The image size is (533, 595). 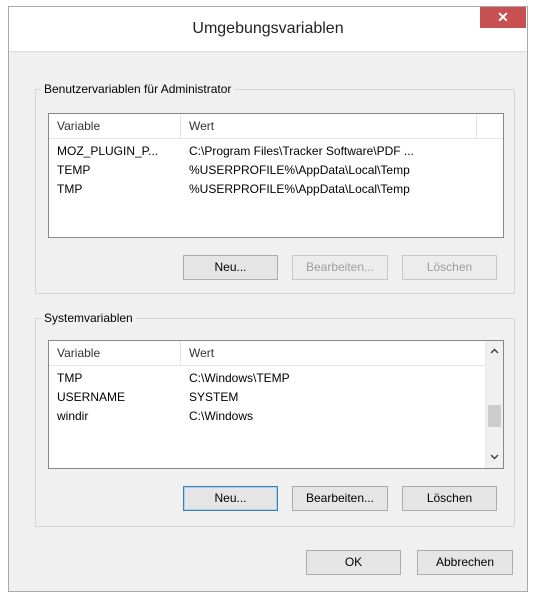 I want to click on cancel-button: Abbrechen, so click(x=465, y=562).